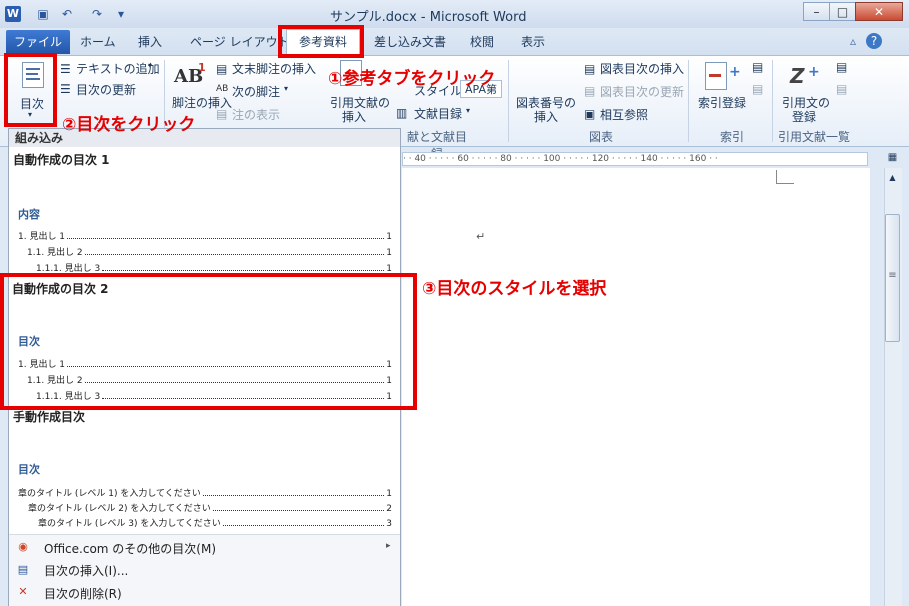  I want to click on undo-icon: ↶, so click(67, 14).